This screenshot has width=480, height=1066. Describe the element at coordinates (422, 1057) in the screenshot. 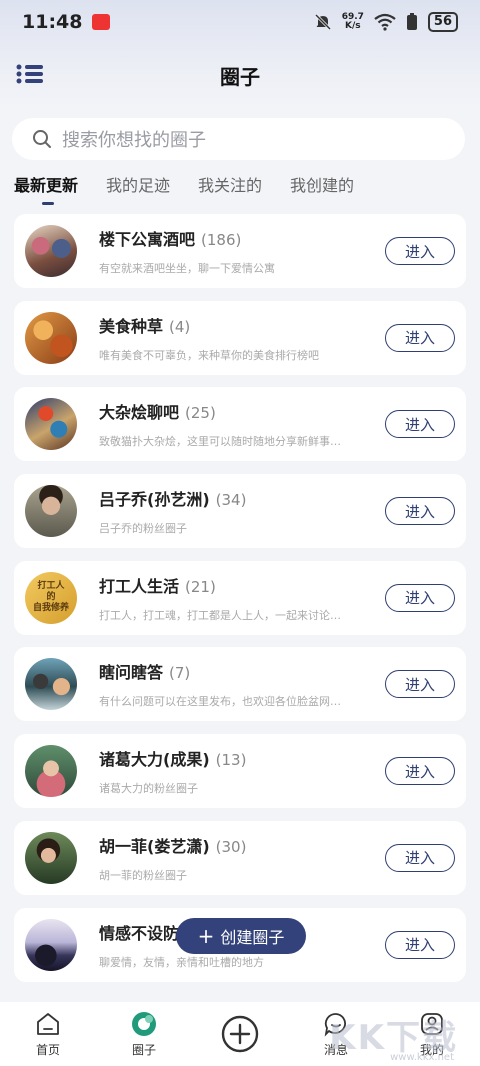

I see `watermark-url: www.kkx.net` at that location.